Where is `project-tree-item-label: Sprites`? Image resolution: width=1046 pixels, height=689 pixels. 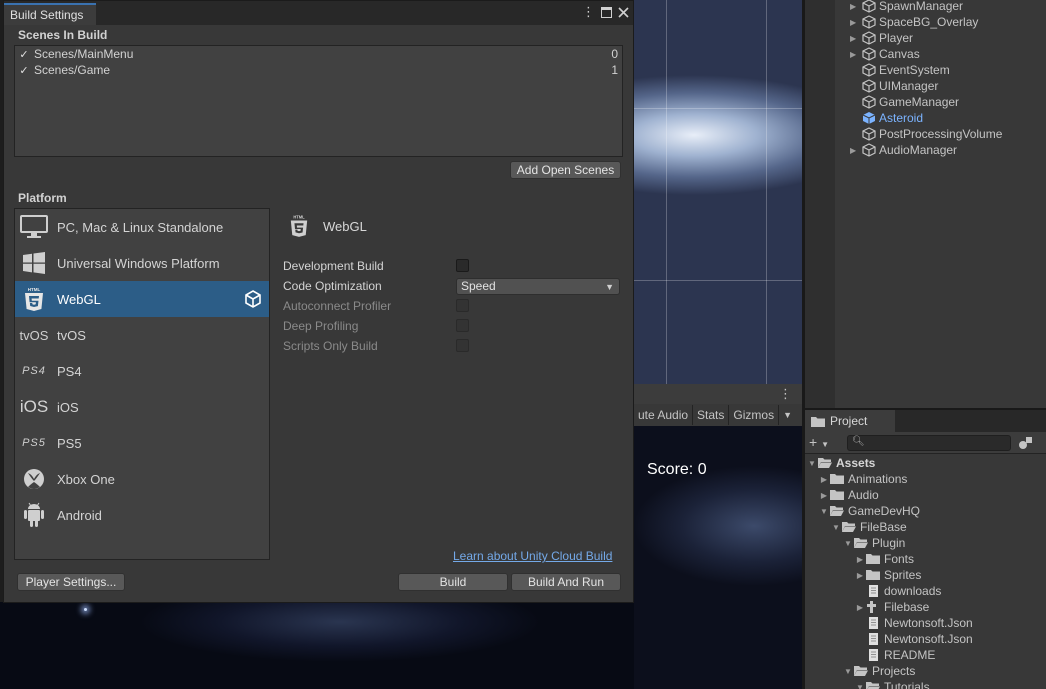 project-tree-item-label: Sprites is located at coordinates (903, 575).